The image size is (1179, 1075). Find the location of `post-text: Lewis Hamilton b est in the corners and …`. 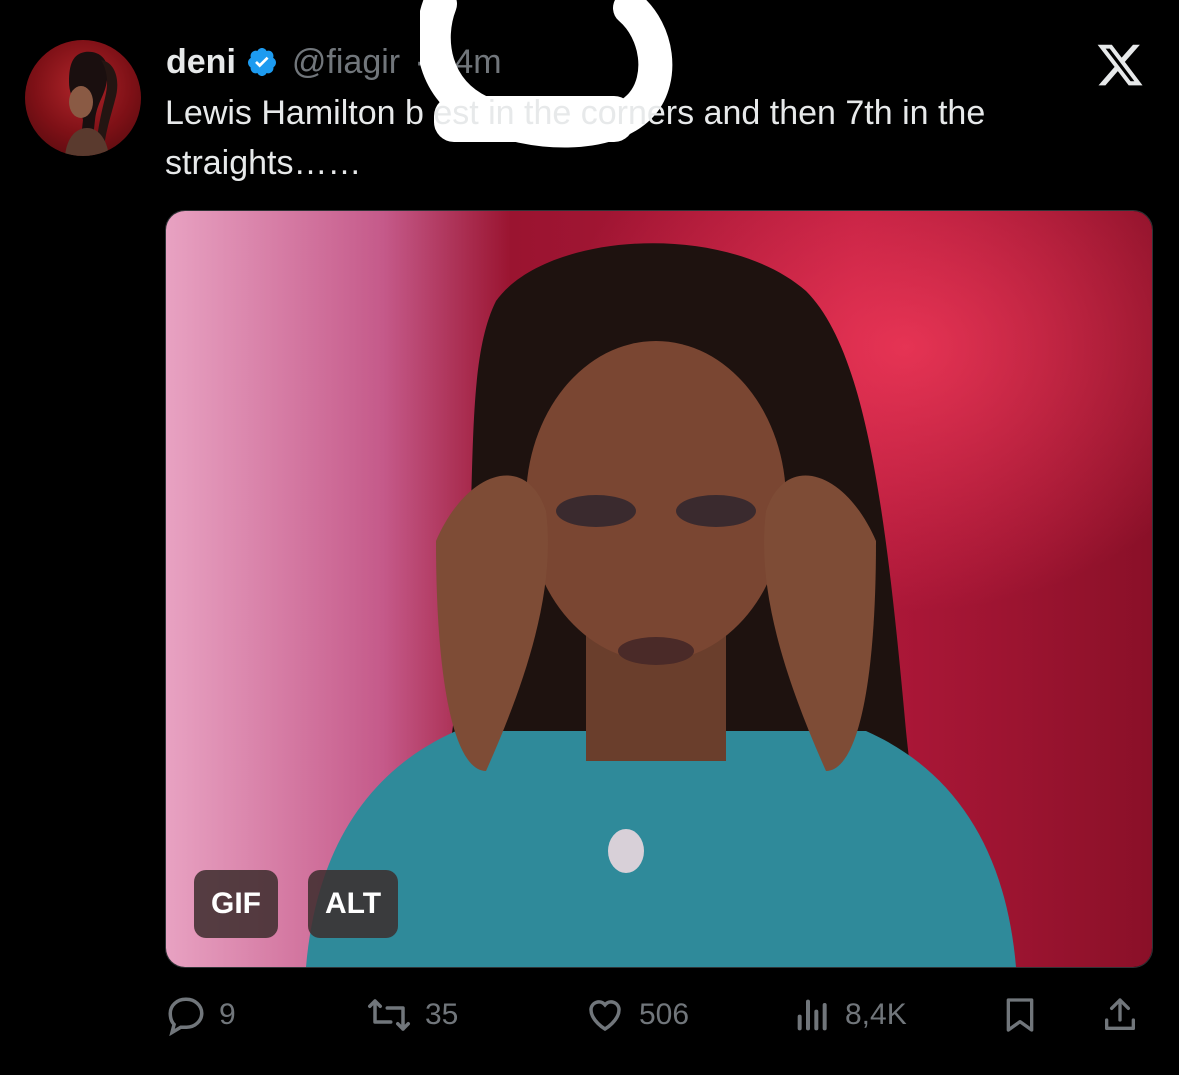

post-text: Lewis Hamilton b est in the corners and … is located at coordinates (575, 138).